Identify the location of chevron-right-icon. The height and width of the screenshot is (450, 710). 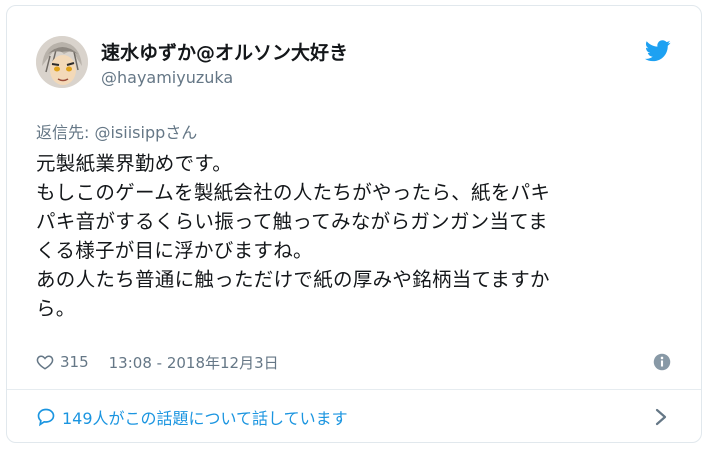
(661, 417).